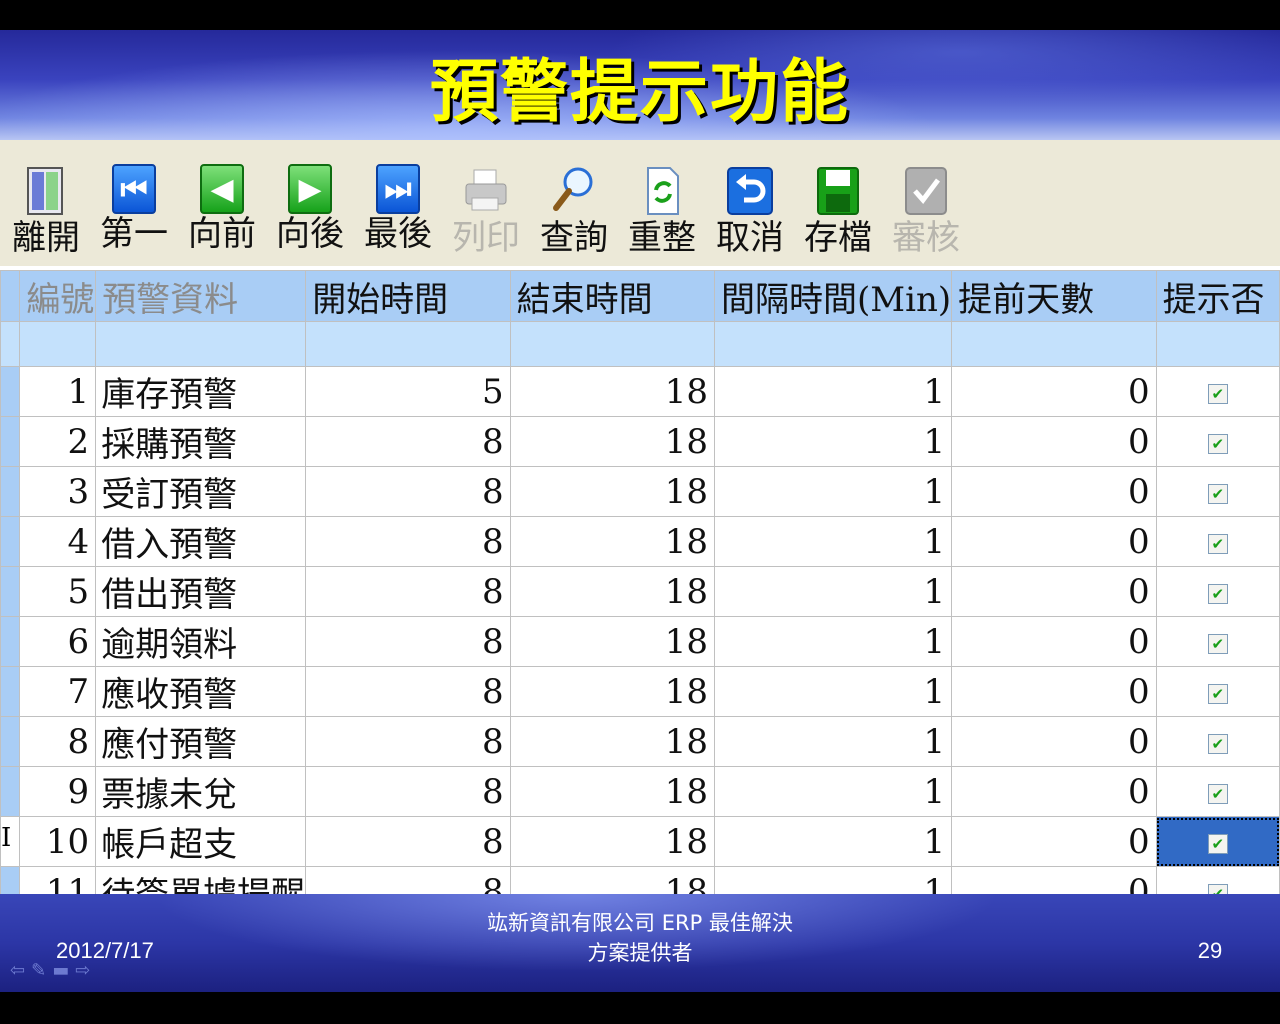 The image size is (1280, 1024). I want to click on cell-warning-data: 逾期領料, so click(201, 641).